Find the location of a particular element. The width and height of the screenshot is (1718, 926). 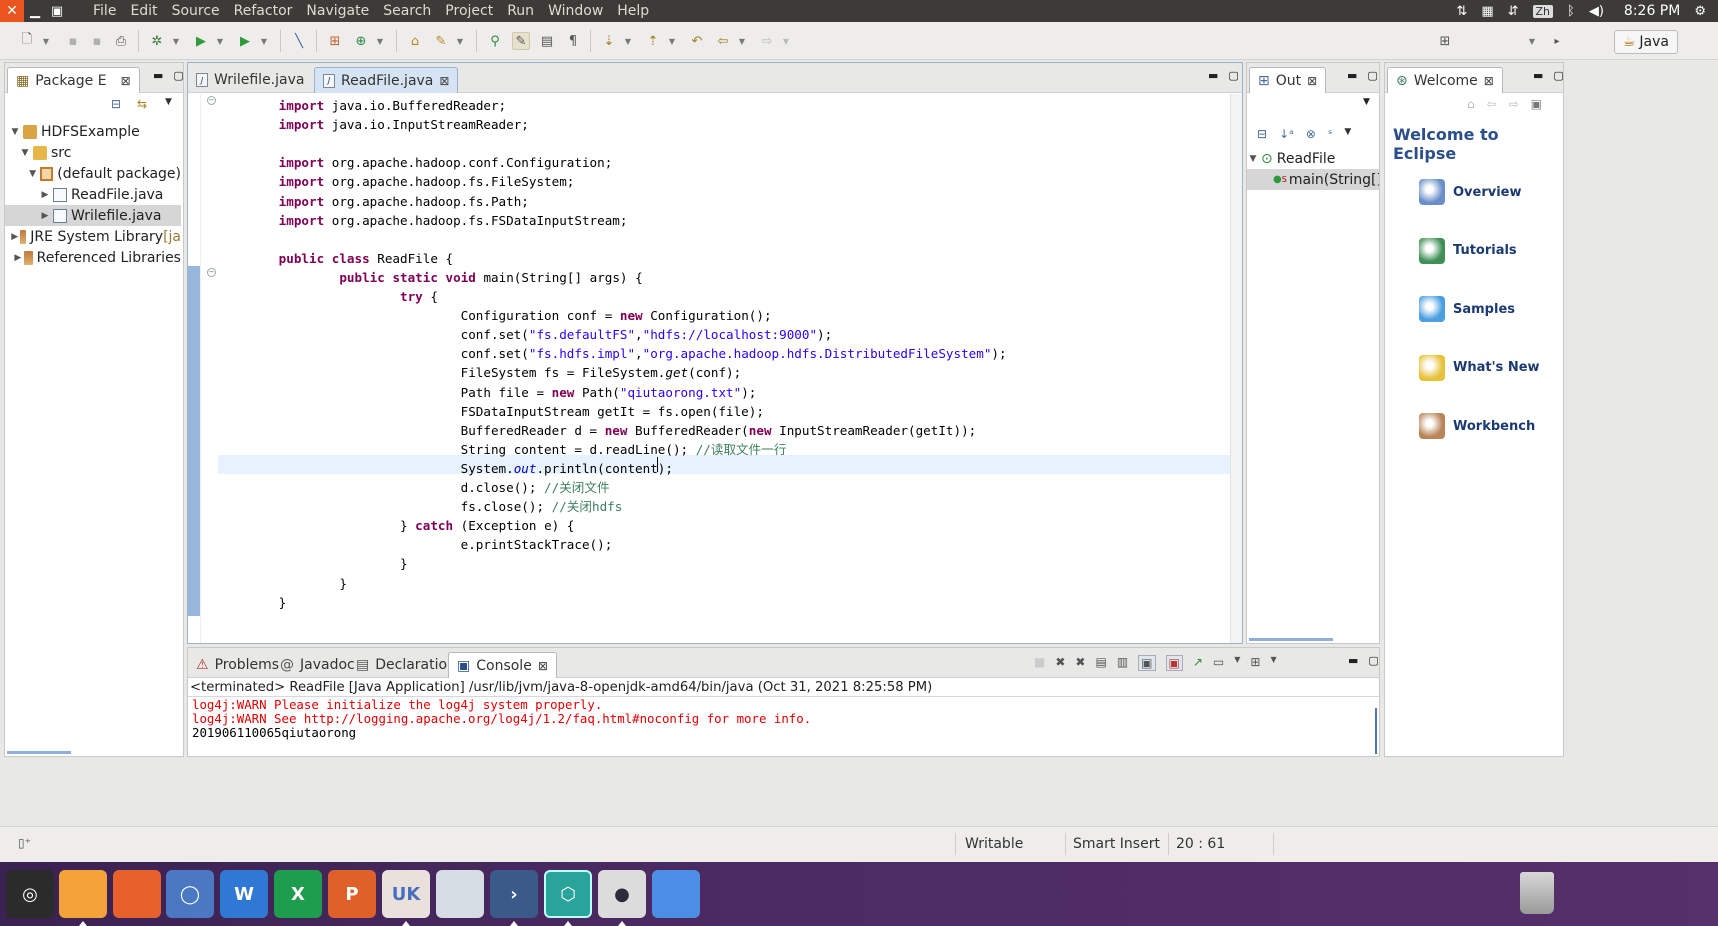

save-all-icon: ▪ is located at coordinates (97, 41).